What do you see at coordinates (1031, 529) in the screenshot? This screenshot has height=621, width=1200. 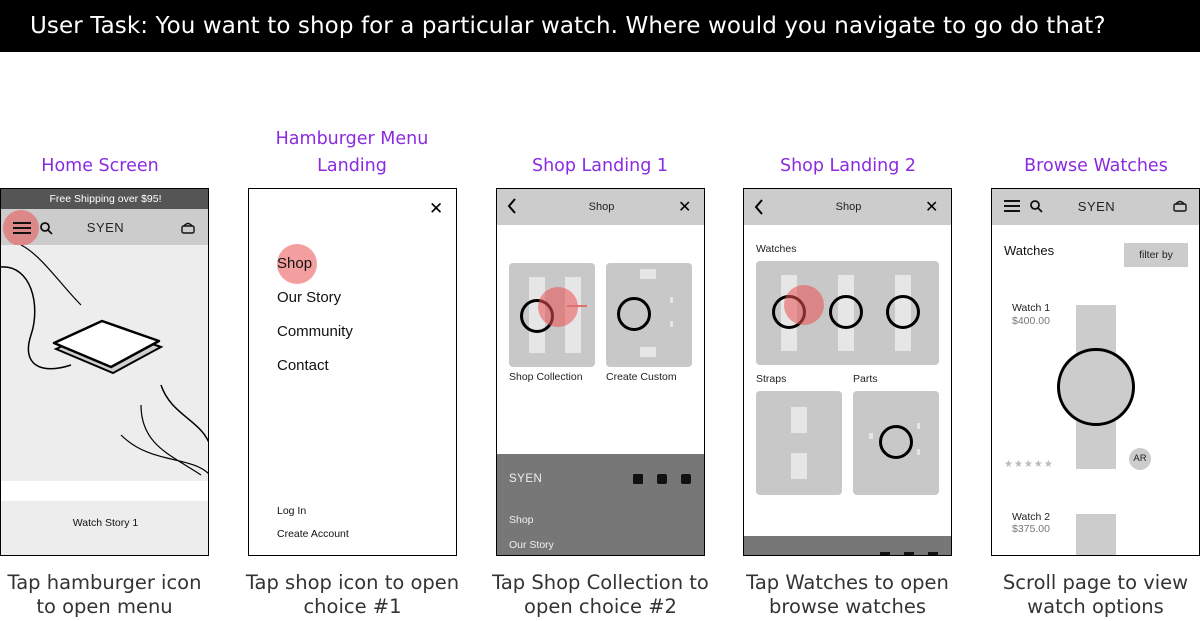 I see `product-price: $375.00` at bounding box center [1031, 529].